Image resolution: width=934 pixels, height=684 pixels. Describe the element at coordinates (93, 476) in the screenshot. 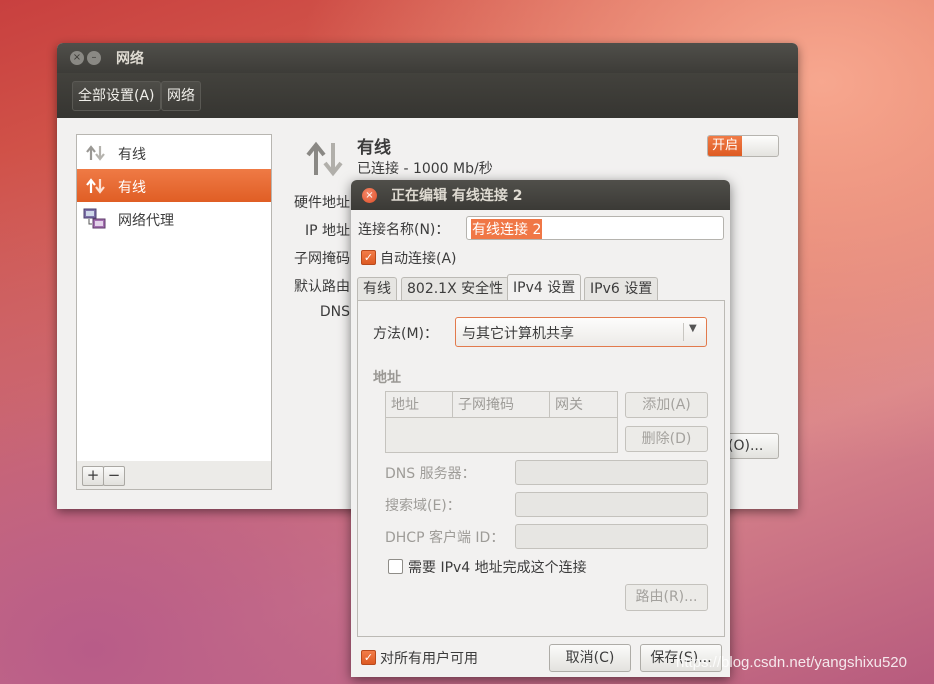

I see `add-device-button: +` at that location.